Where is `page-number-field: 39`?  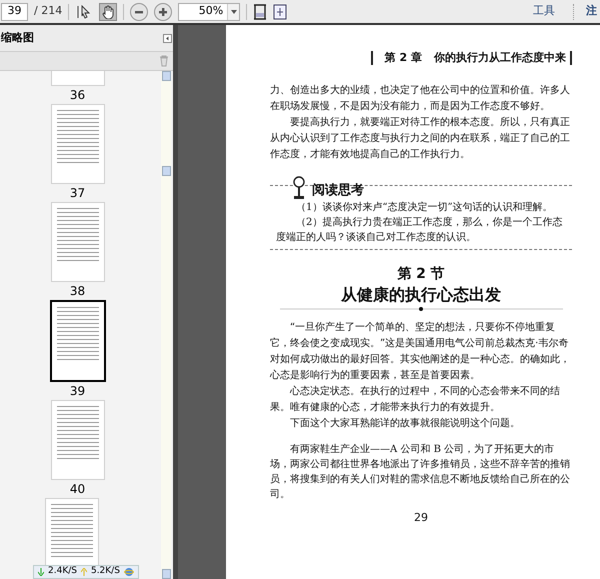 page-number-field: 39 is located at coordinates (14, 11).